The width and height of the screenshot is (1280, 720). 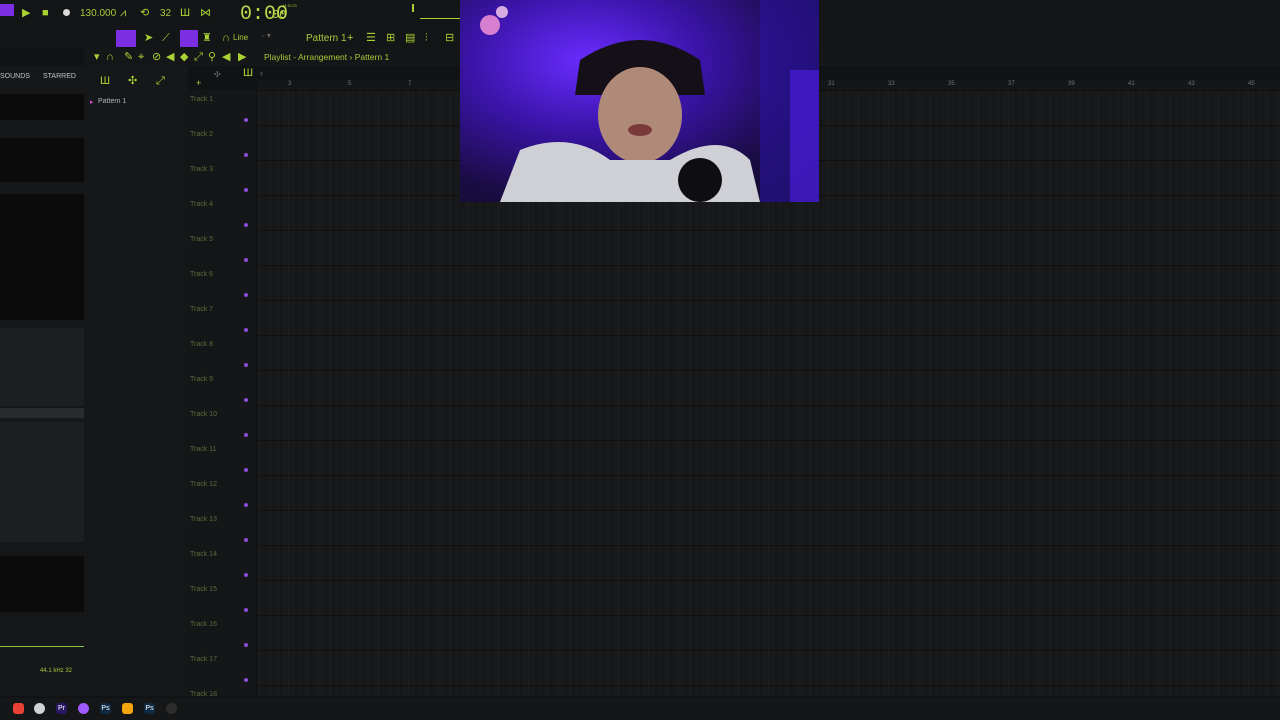 What do you see at coordinates (123, 13) in the screenshot?
I see `metronome-icon: ⩘` at bounding box center [123, 13].